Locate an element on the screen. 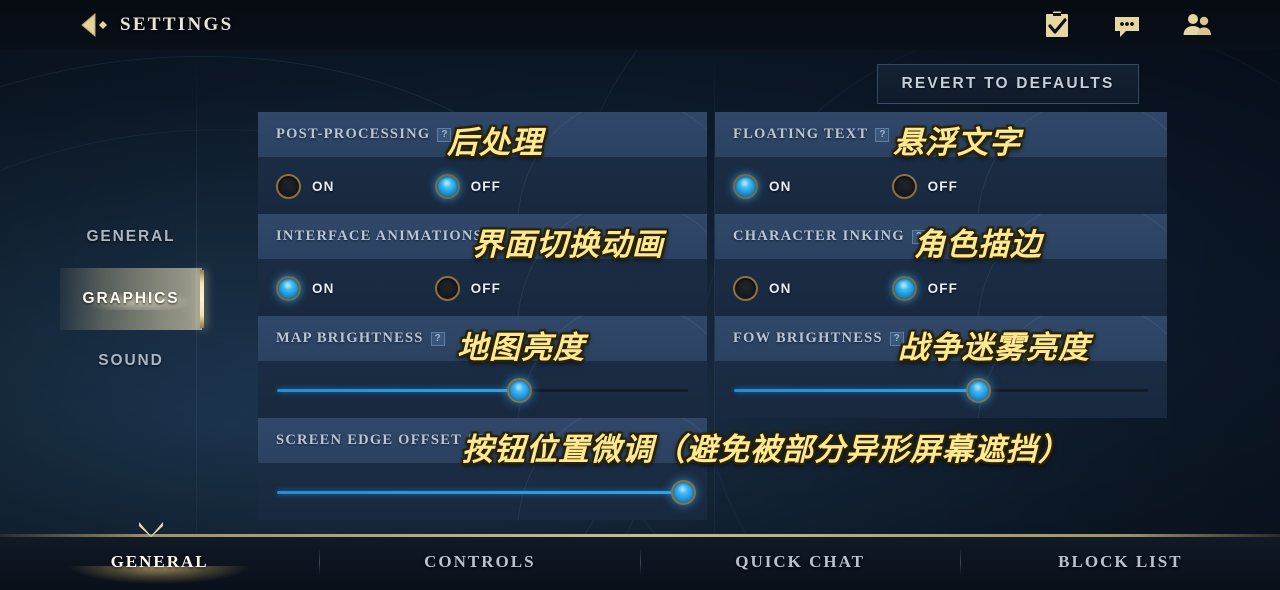 This screenshot has height=590, width=1280. annotation-interface-animations: 界面切换动画 is located at coordinates (568, 245).